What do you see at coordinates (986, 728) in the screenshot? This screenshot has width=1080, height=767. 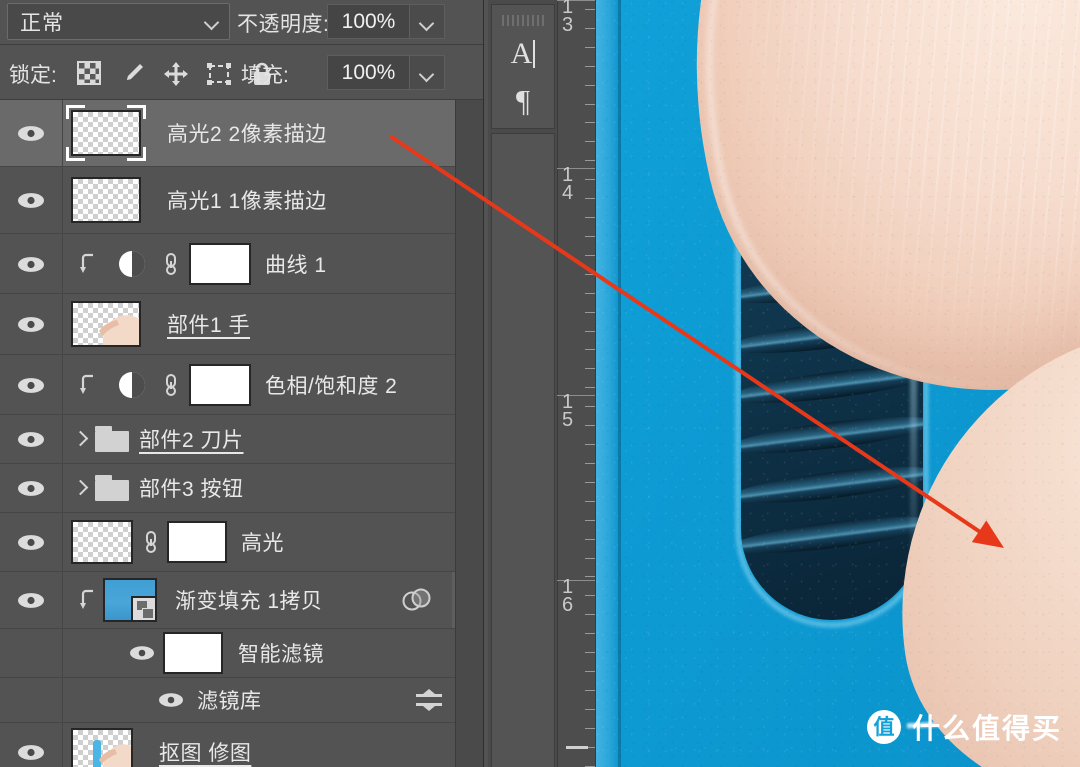 I see `watermark-text: 什么值得买` at bounding box center [986, 728].